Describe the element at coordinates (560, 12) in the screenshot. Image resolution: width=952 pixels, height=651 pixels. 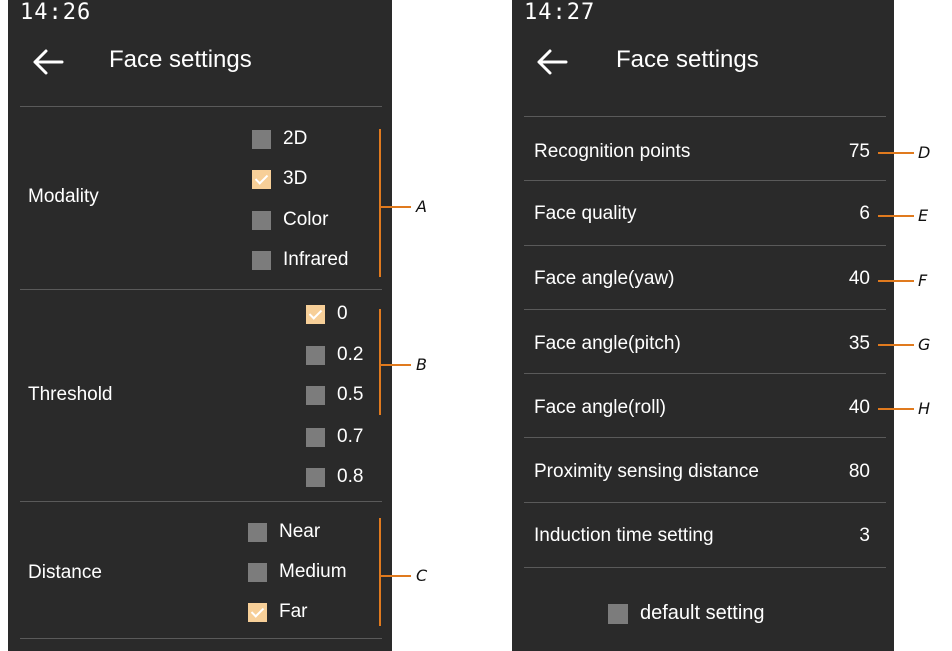
I see `status-time: 14:27` at that location.